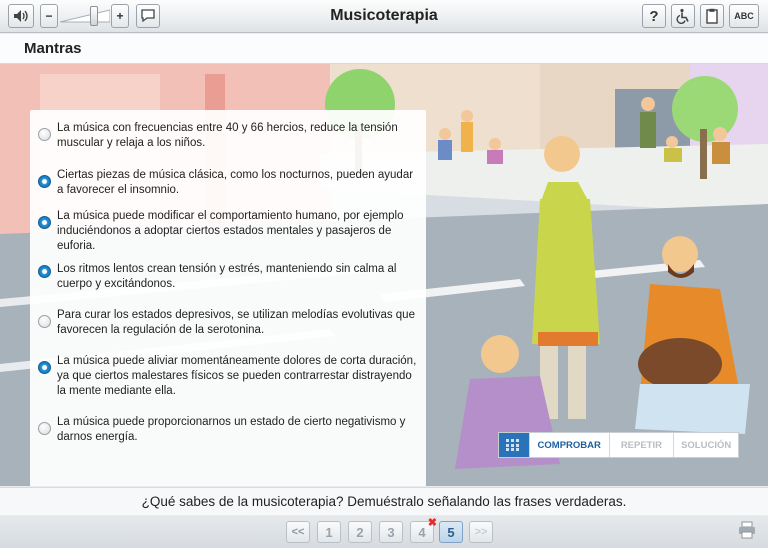 Image resolution: width=768 pixels, height=548 pixels. I want to click on speaker-icon, so click(21, 16).